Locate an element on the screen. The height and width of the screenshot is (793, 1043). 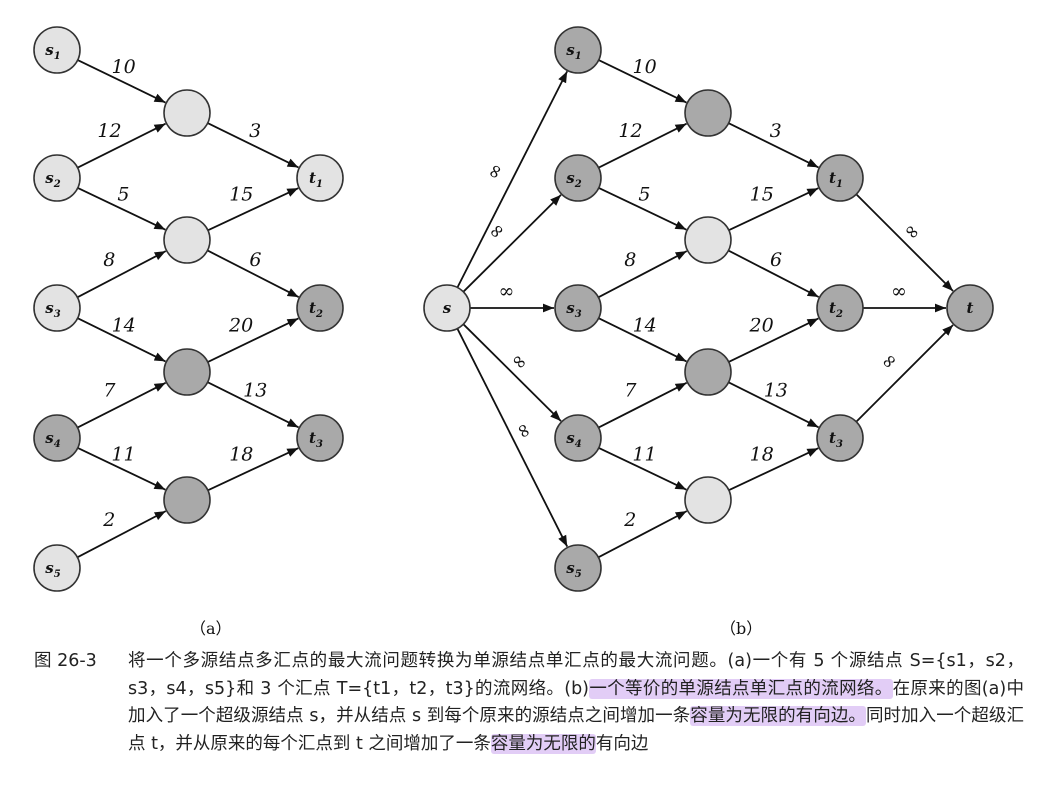
b-node-t: t is located at coordinates (970, 308).